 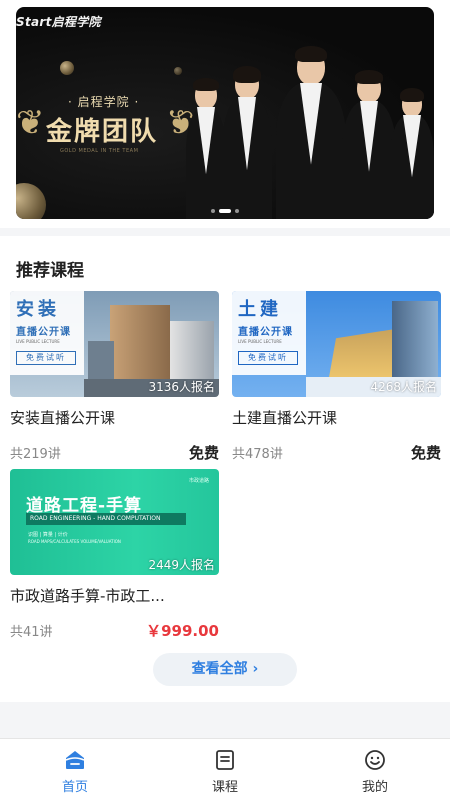 What do you see at coordinates (114, 452) in the screenshot?
I see `course-meta: 共219讲 免费` at bounding box center [114, 452].